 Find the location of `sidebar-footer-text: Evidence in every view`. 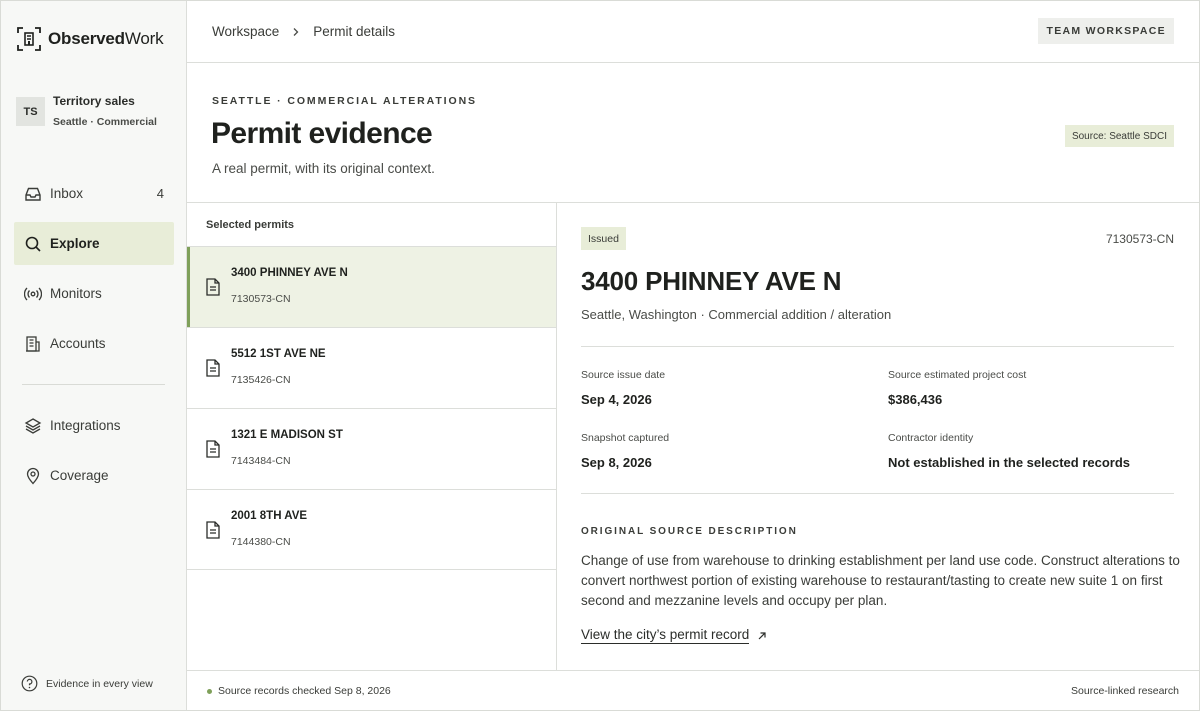

sidebar-footer-text: Evidence in every view is located at coordinates (99, 683).